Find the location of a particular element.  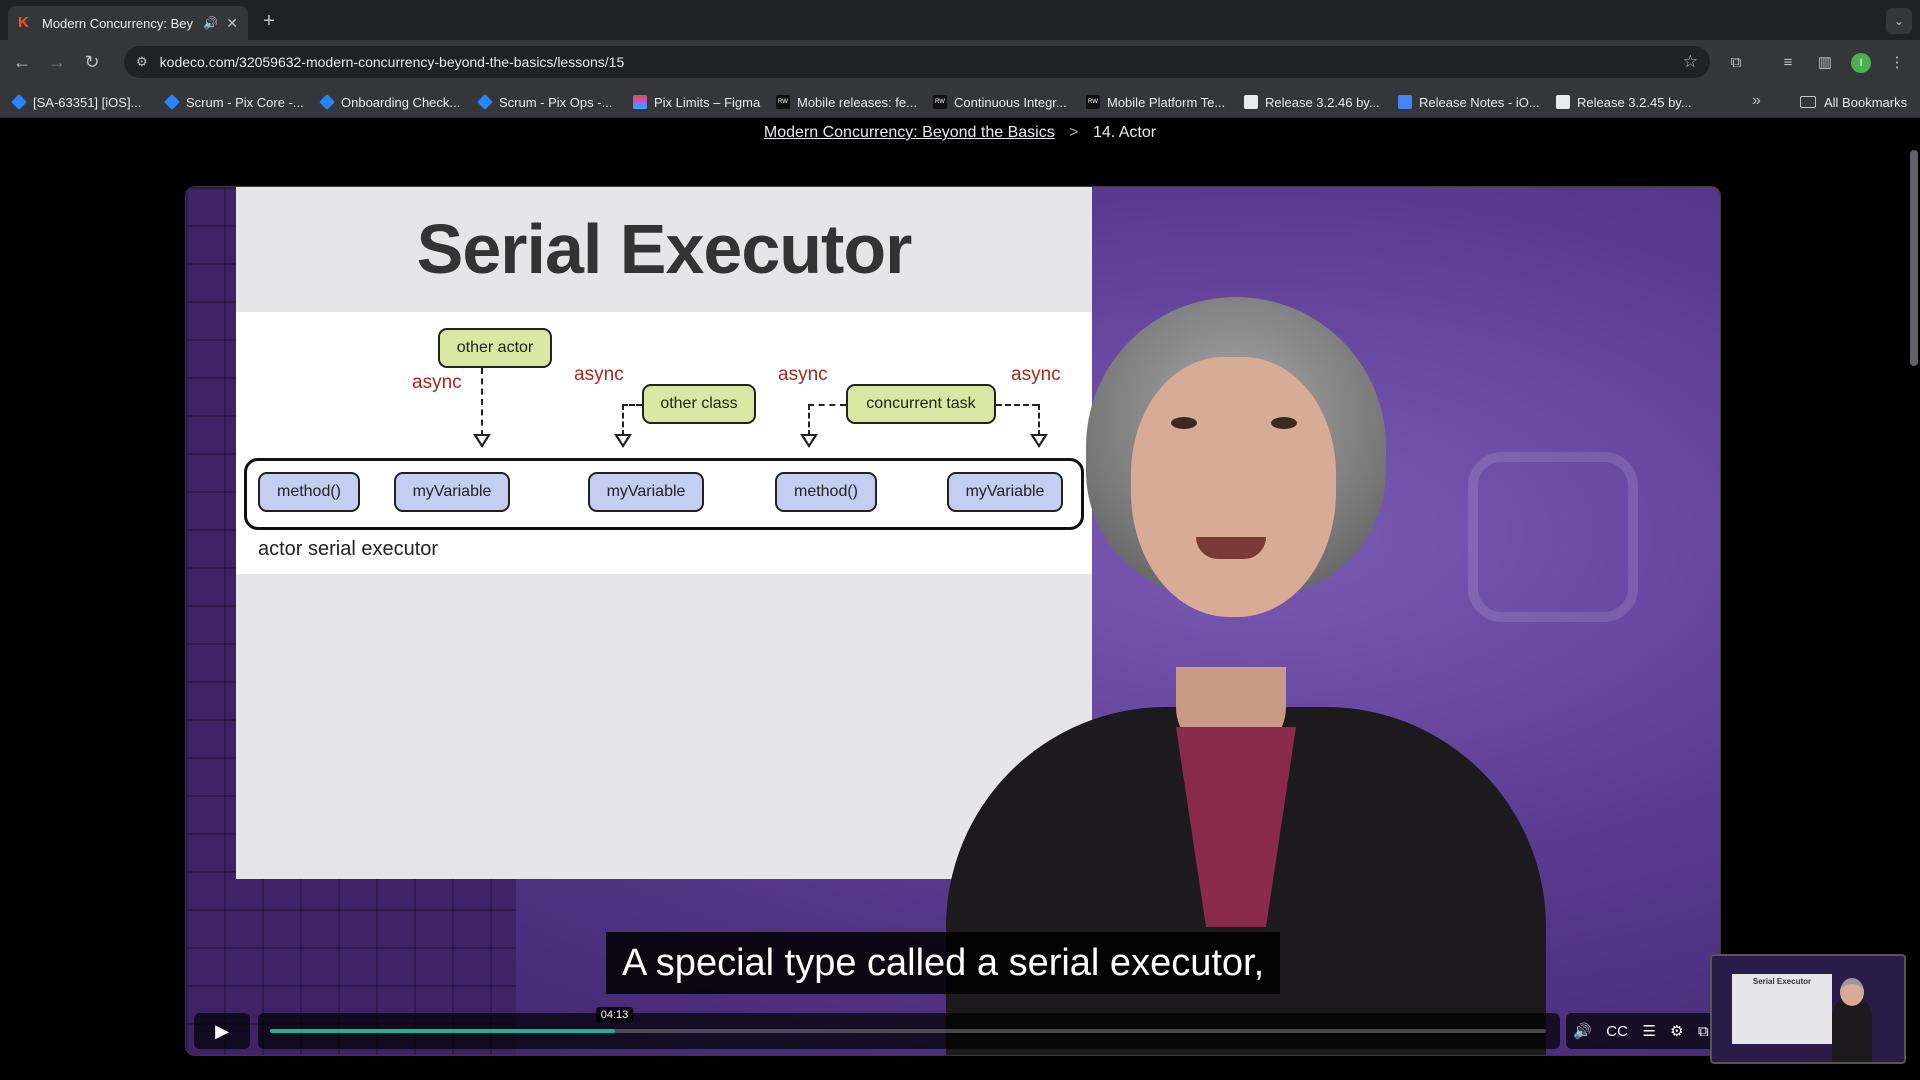

side-panel-icon: ▥ is located at coordinates (1825, 63).